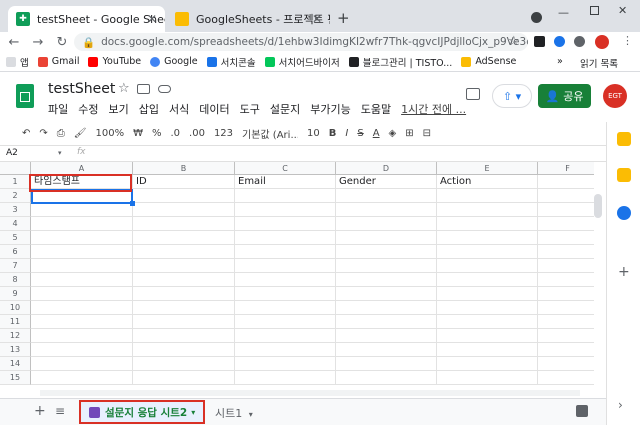  Describe the element at coordinates (599, 63) in the screenshot. I see `reading-list-button: 읽기 목록` at that location.